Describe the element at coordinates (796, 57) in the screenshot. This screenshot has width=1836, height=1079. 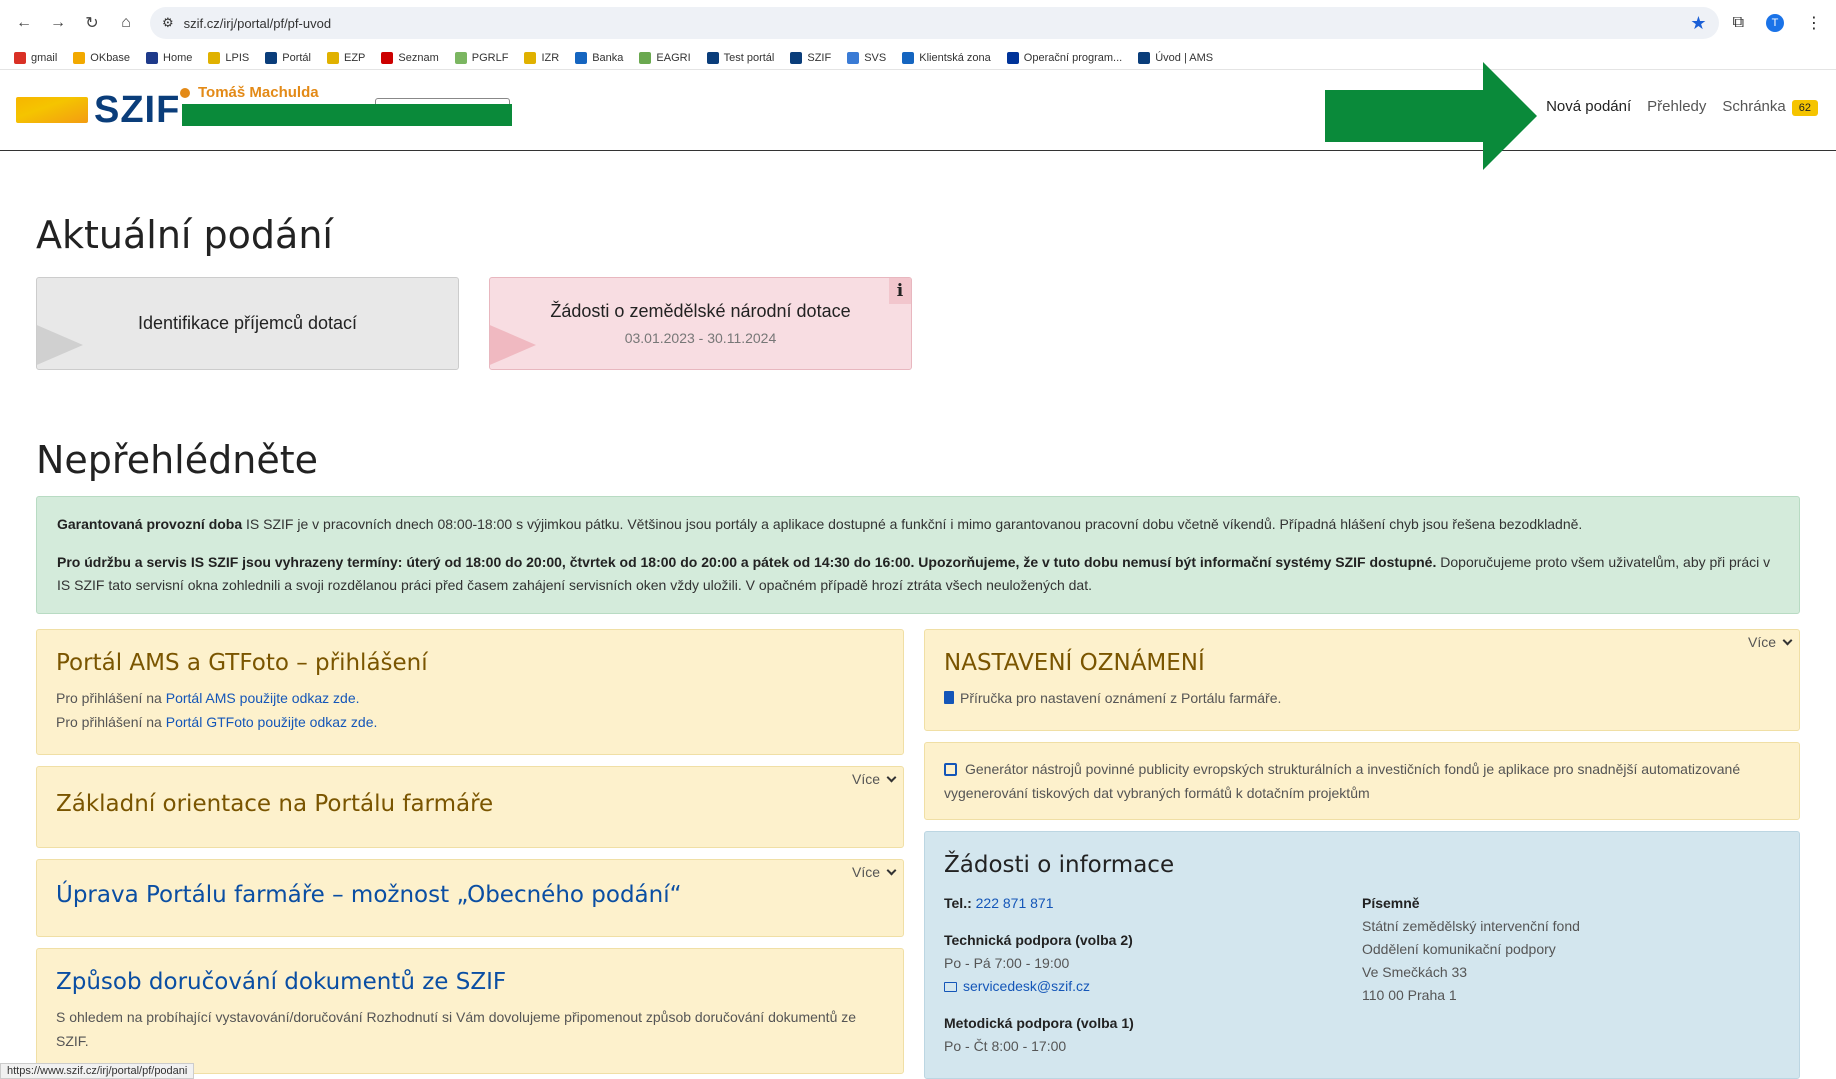
I see `szif-bm-icon` at that location.